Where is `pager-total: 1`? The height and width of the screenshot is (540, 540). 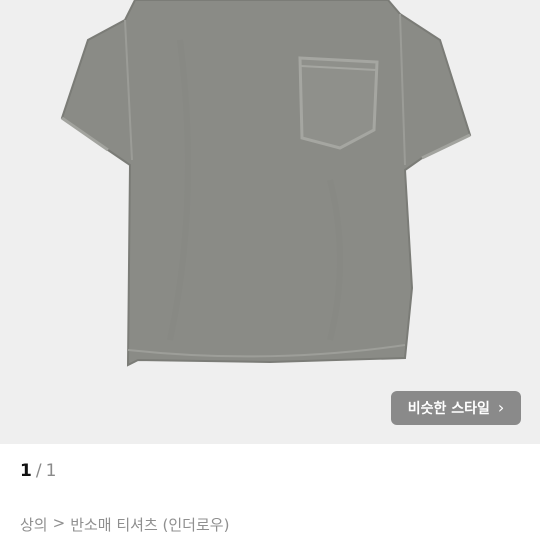 pager-total: 1 is located at coordinates (51, 471).